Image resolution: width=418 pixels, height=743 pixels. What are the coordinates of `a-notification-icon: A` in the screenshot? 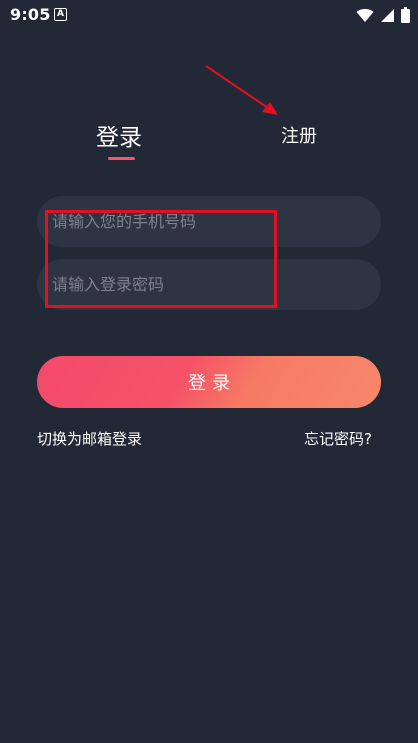 It's located at (60, 14).